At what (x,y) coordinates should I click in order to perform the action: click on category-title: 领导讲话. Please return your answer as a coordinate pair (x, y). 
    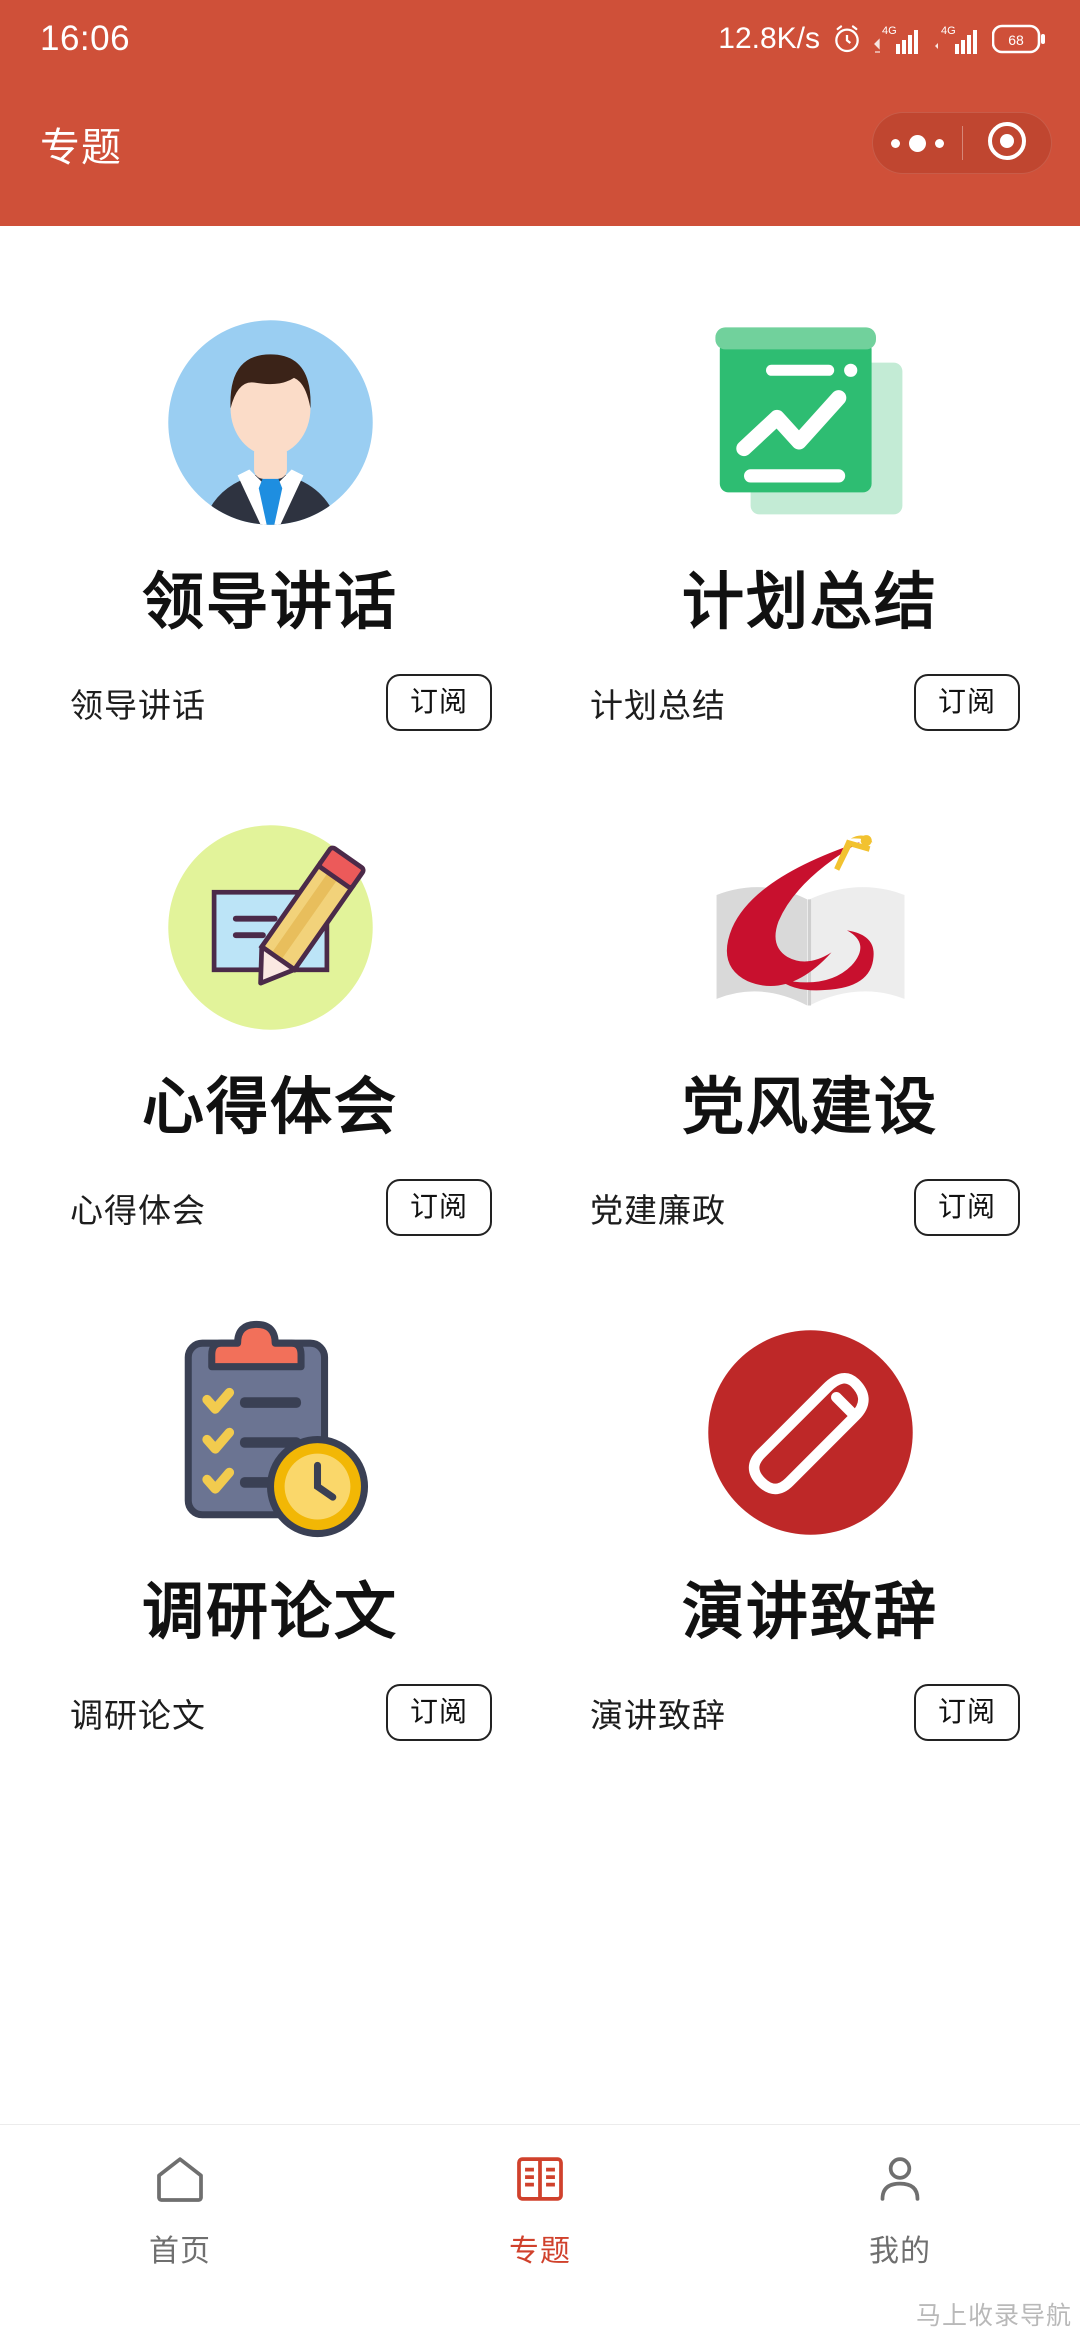
    Looking at the image, I should click on (269, 603).